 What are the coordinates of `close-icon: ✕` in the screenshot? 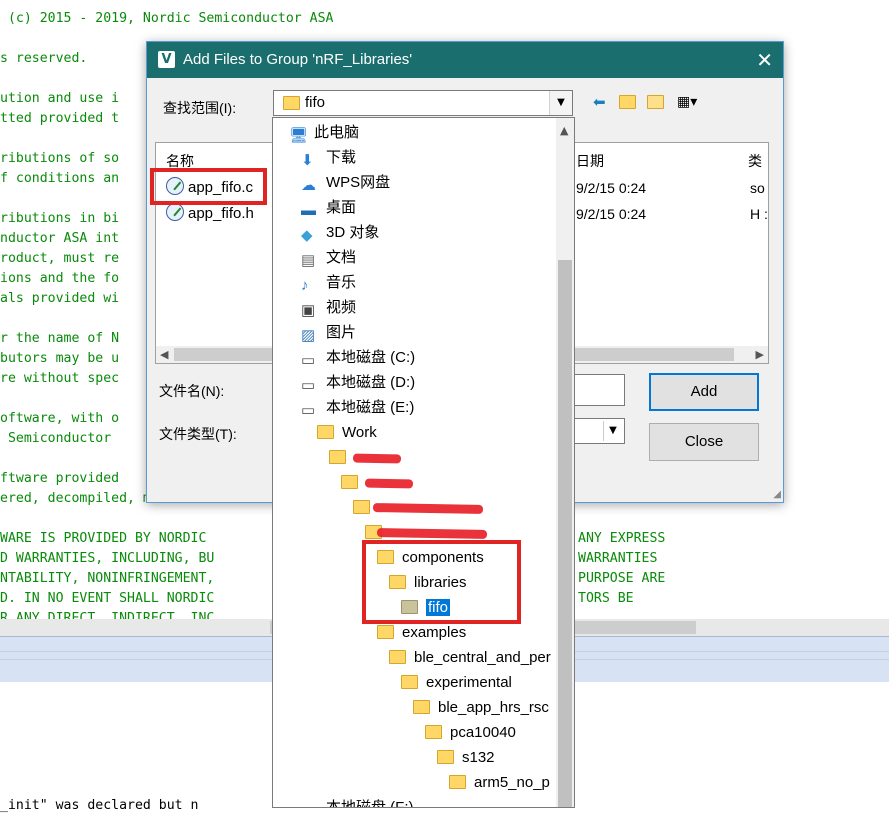 It's located at (764, 60).